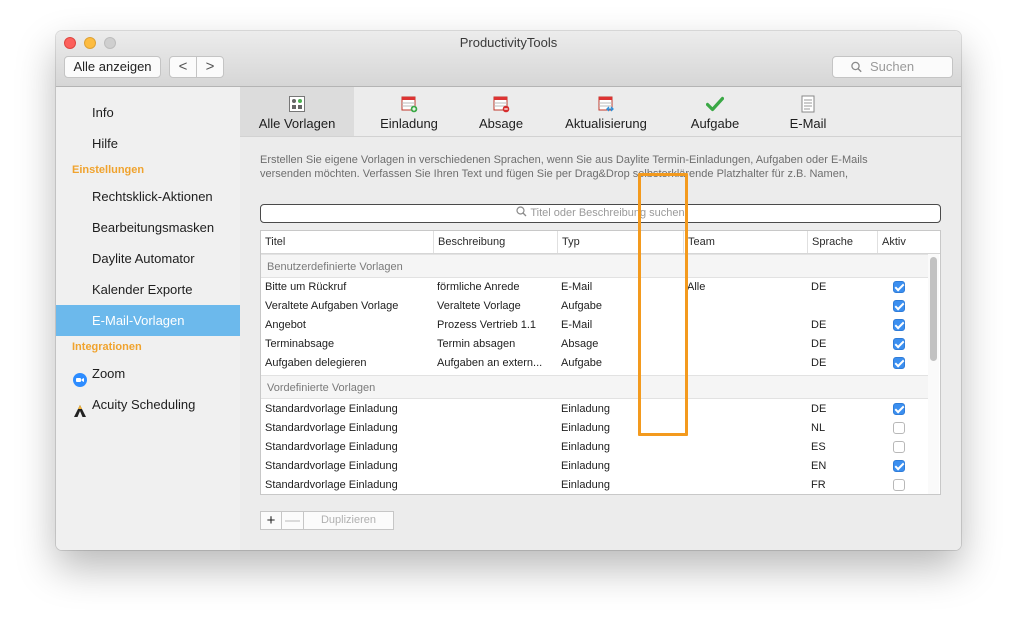 This screenshot has width=1017, height=631. I want to click on column-header-title: Titel, so click(347, 242).